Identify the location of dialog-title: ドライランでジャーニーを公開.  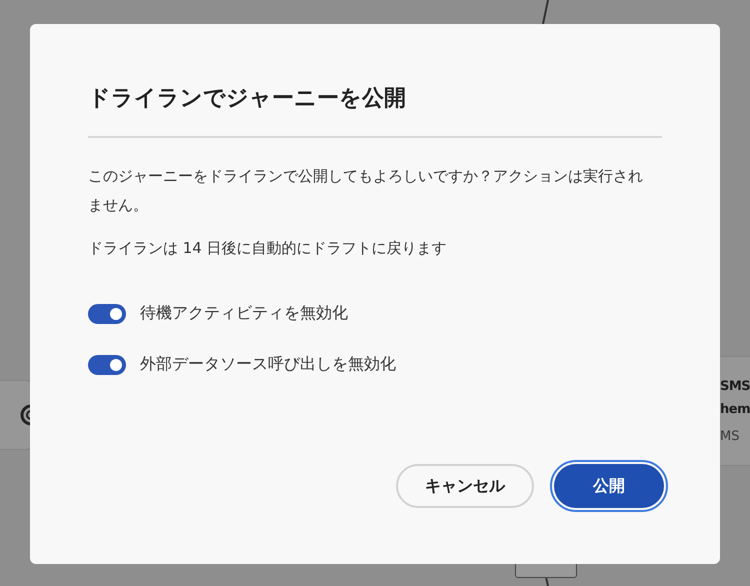
(247, 99).